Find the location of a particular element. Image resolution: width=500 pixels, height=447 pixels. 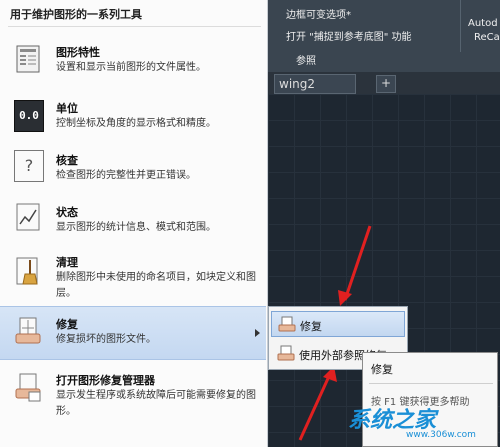

tooltip-divider is located at coordinates (431, 383).